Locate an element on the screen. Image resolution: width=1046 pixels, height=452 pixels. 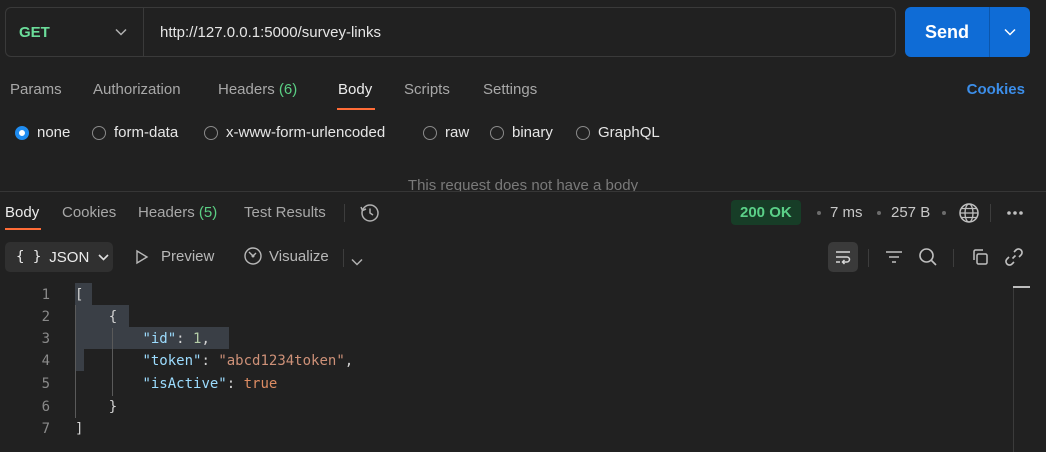
visualize-button: Visualize is located at coordinates (286, 256).